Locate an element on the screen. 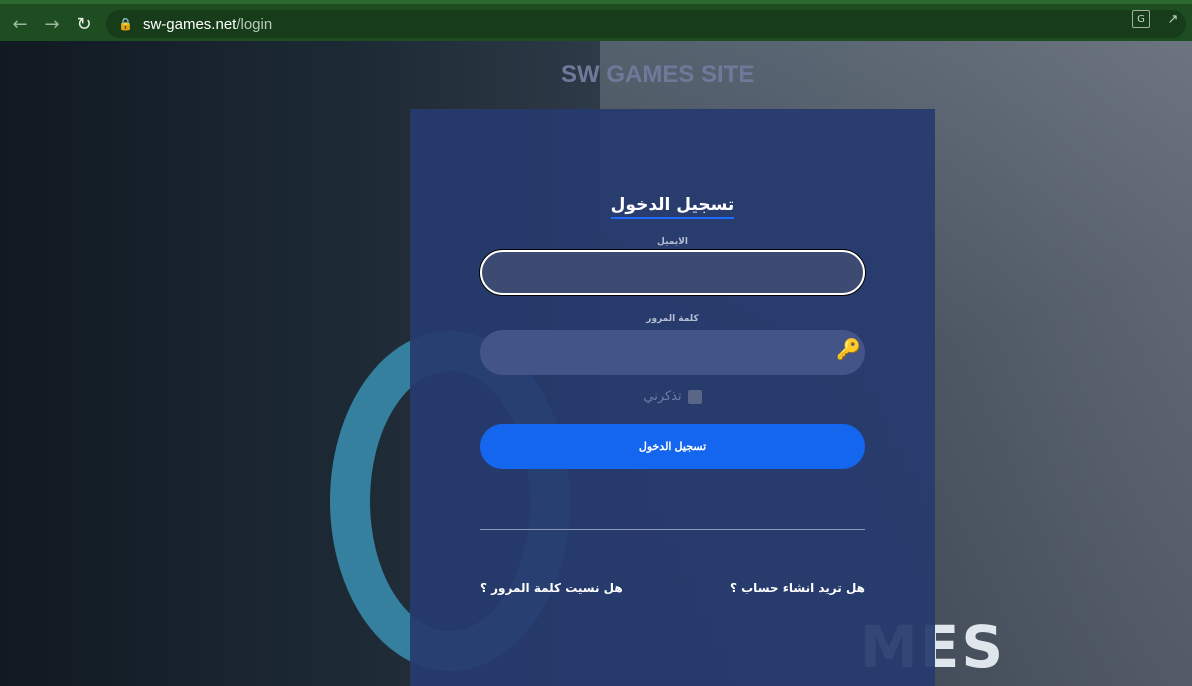 The width and height of the screenshot is (1192, 686). login-heading-text: تسجيل الدخول is located at coordinates (672, 207).